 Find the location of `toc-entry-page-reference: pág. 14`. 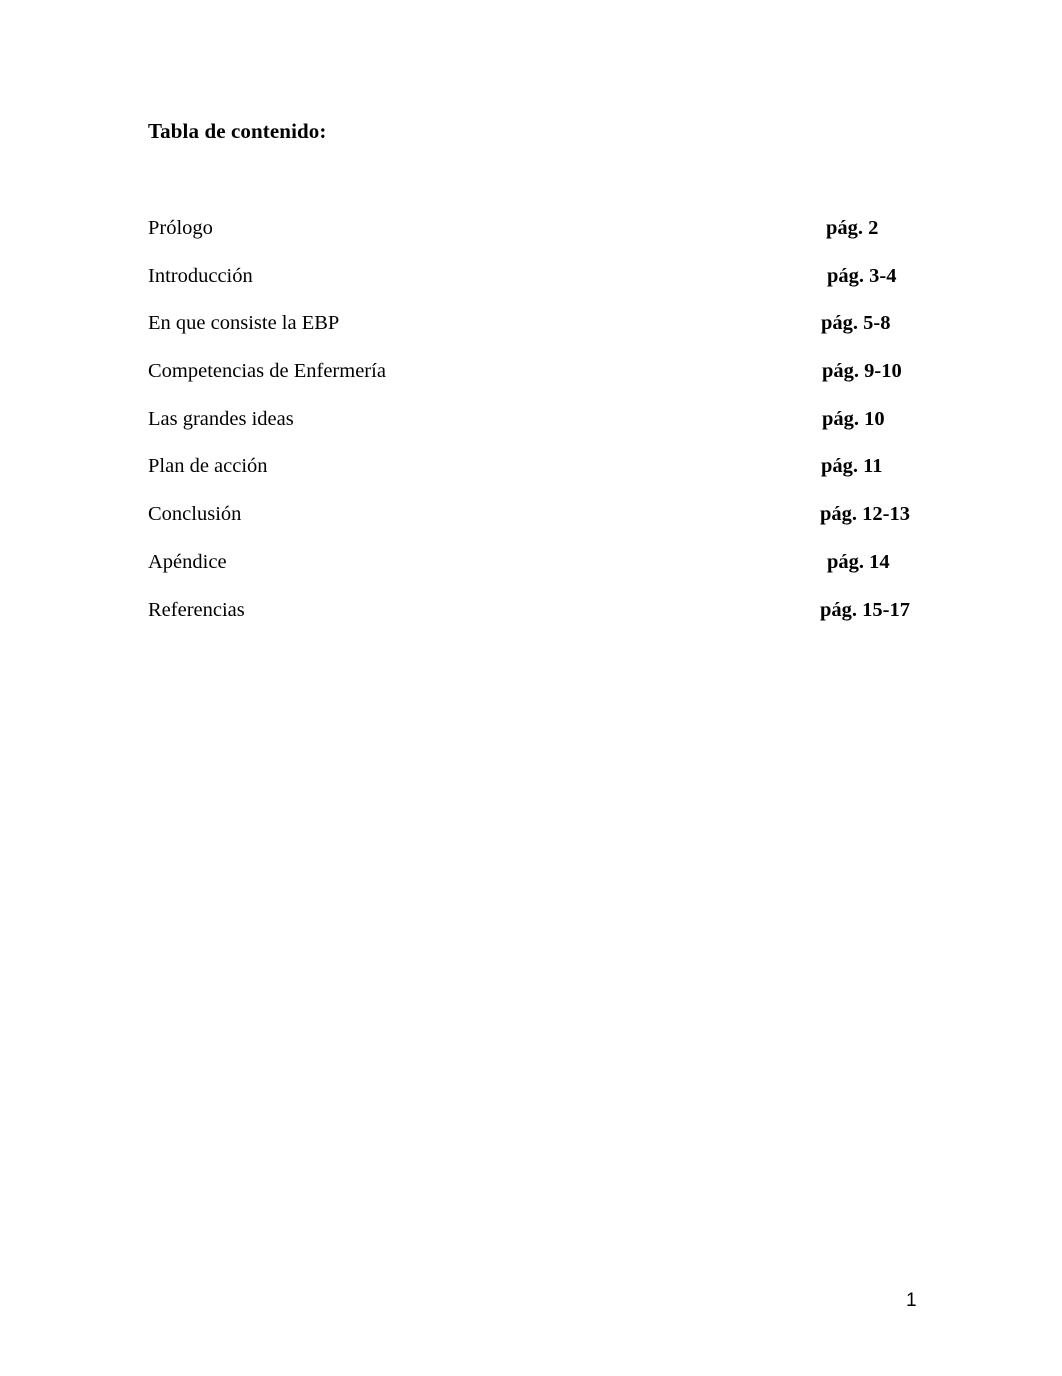

toc-entry-page-reference: pág. 14 is located at coordinates (858, 561).